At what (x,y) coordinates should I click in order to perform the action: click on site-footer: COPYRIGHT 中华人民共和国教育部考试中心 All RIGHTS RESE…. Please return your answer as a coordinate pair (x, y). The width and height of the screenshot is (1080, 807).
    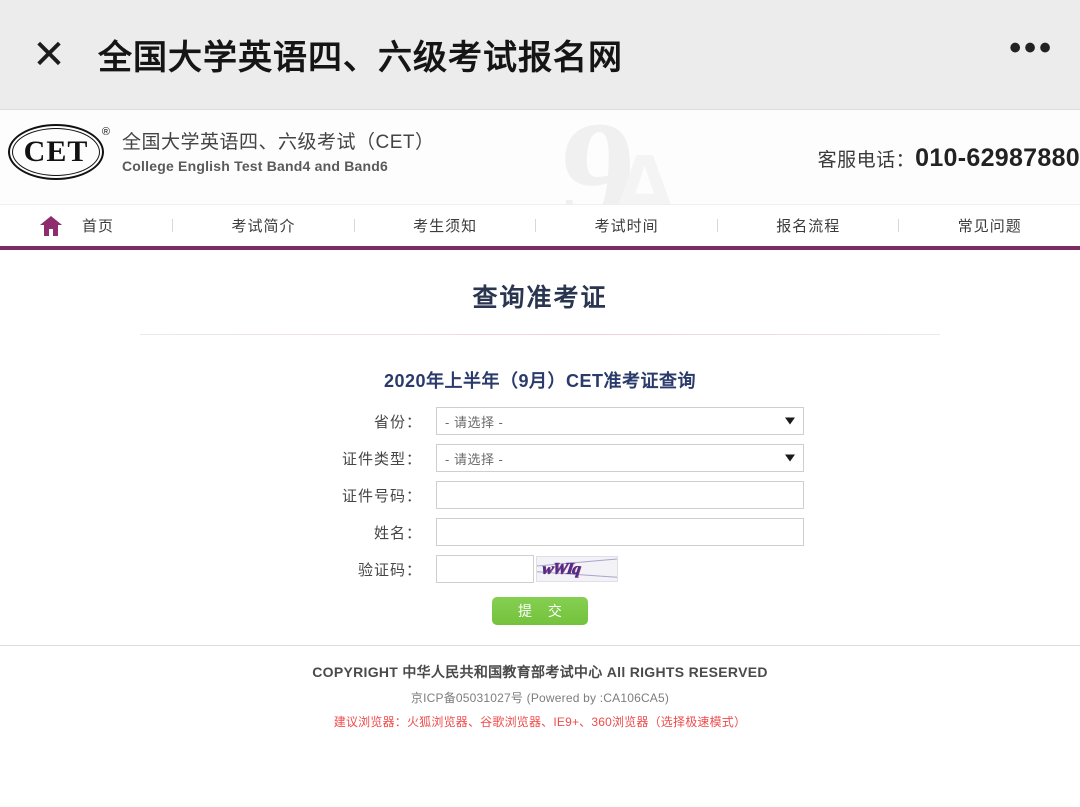
    Looking at the image, I should click on (540, 687).